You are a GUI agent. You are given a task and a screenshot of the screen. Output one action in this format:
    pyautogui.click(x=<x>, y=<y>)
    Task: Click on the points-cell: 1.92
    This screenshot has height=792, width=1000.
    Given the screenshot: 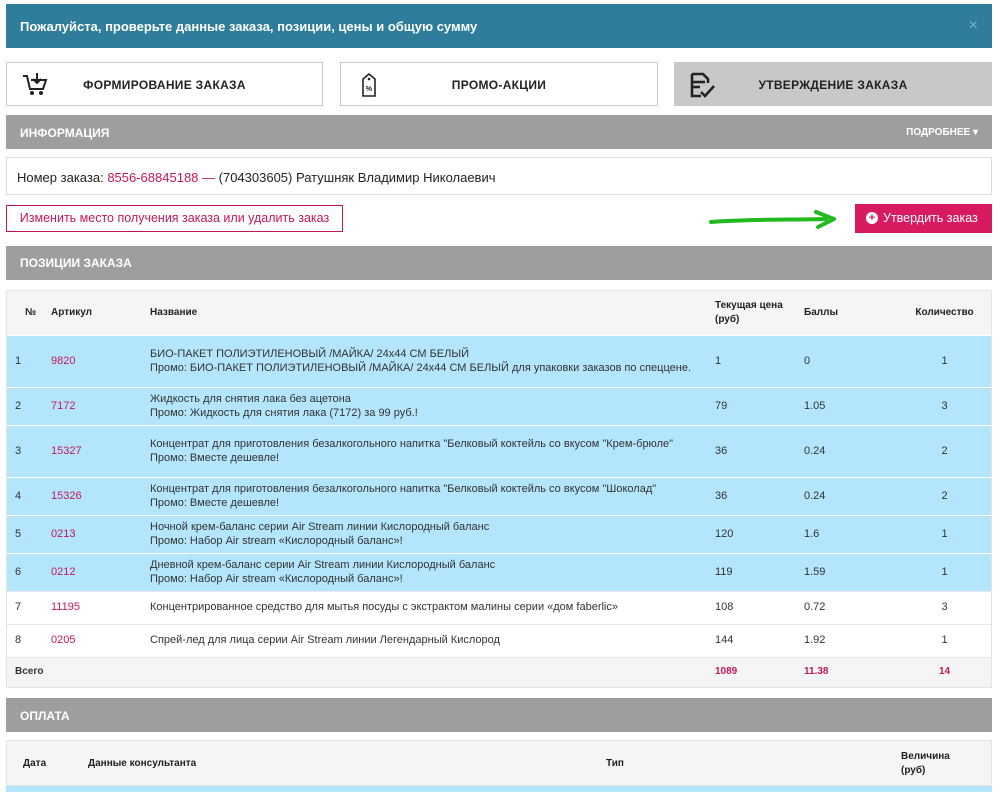 What is the action you would take?
    pyautogui.click(x=849, y=640)
    